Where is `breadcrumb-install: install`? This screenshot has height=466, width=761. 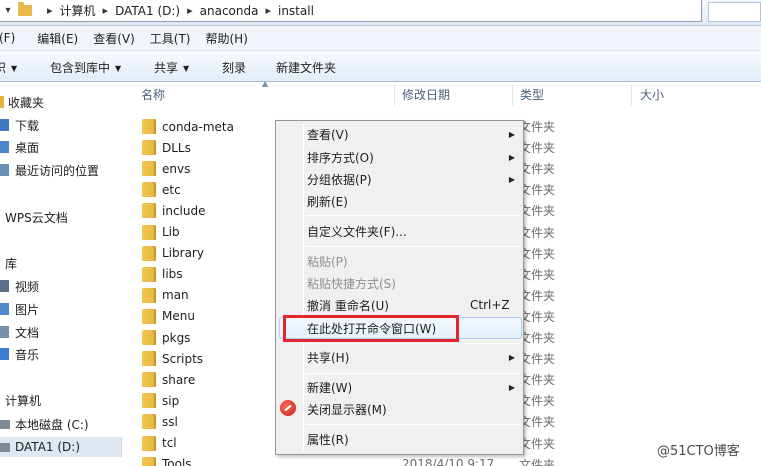
breadcrumb-install: install is located at coordinates (296, 11).